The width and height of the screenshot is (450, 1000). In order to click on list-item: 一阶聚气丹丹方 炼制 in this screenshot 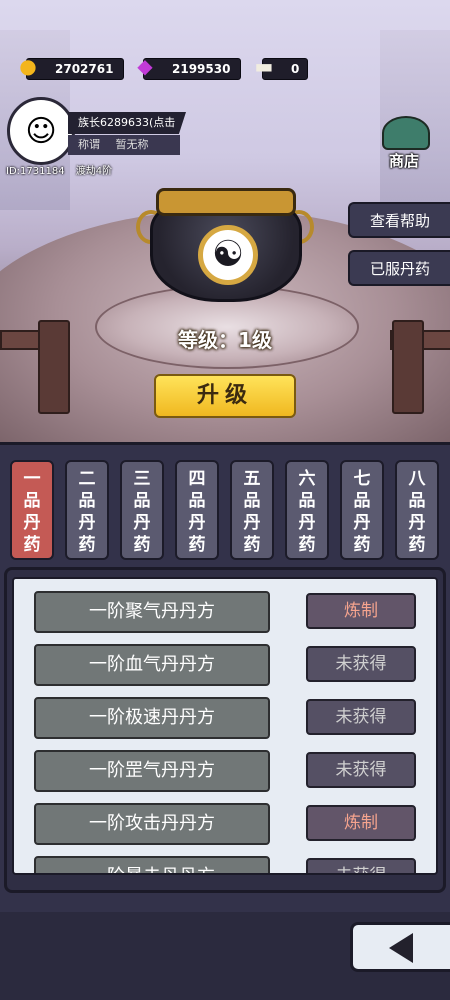, I will do `click(229, 613)`.